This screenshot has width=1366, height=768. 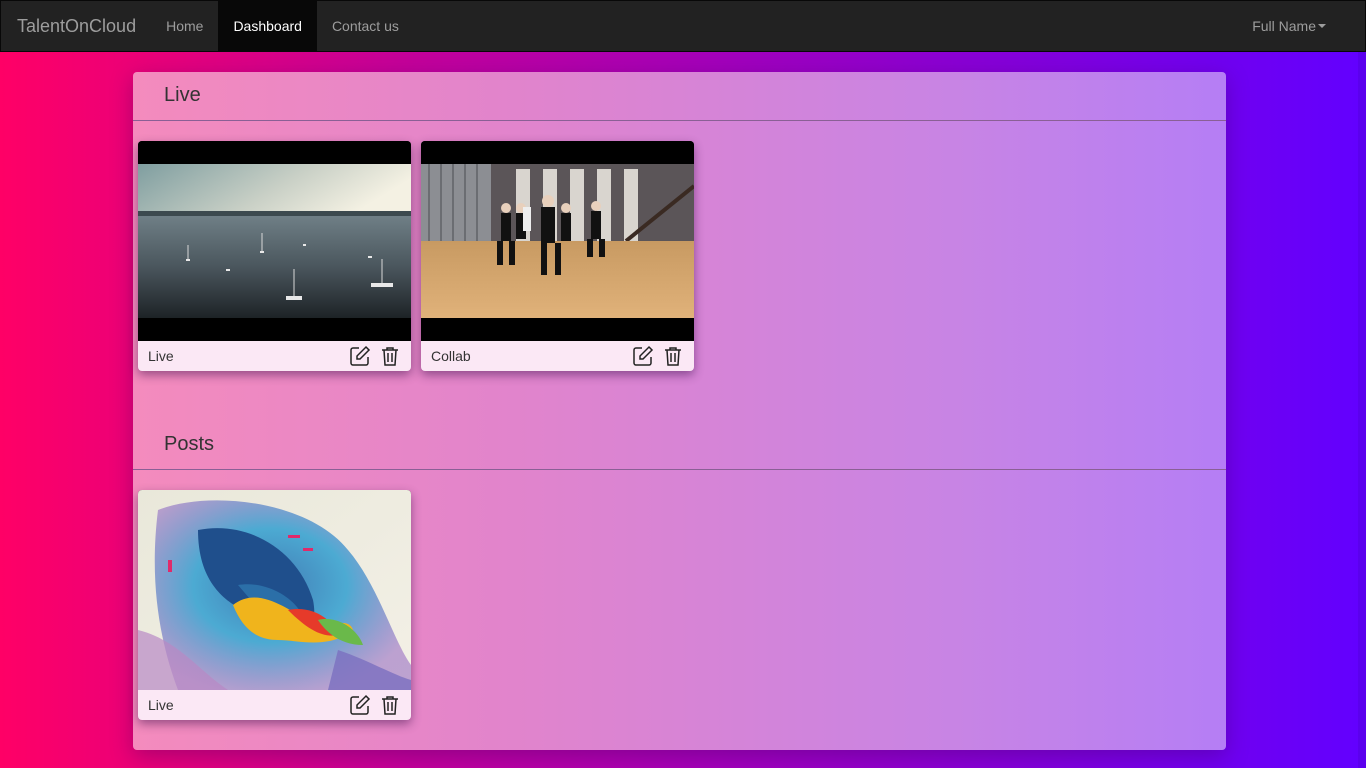 What do you see at coordinates (1284, 26) in the screenshot?
I see `user-menu-label: Full Name` at bounding box center [1284, 26].